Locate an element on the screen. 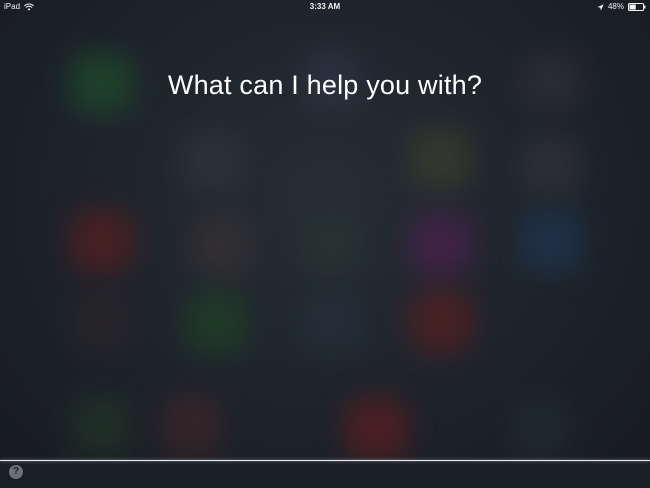 This screenshot has width=650, height=488. siri-waveform-line is located at coordinates (325, 460).